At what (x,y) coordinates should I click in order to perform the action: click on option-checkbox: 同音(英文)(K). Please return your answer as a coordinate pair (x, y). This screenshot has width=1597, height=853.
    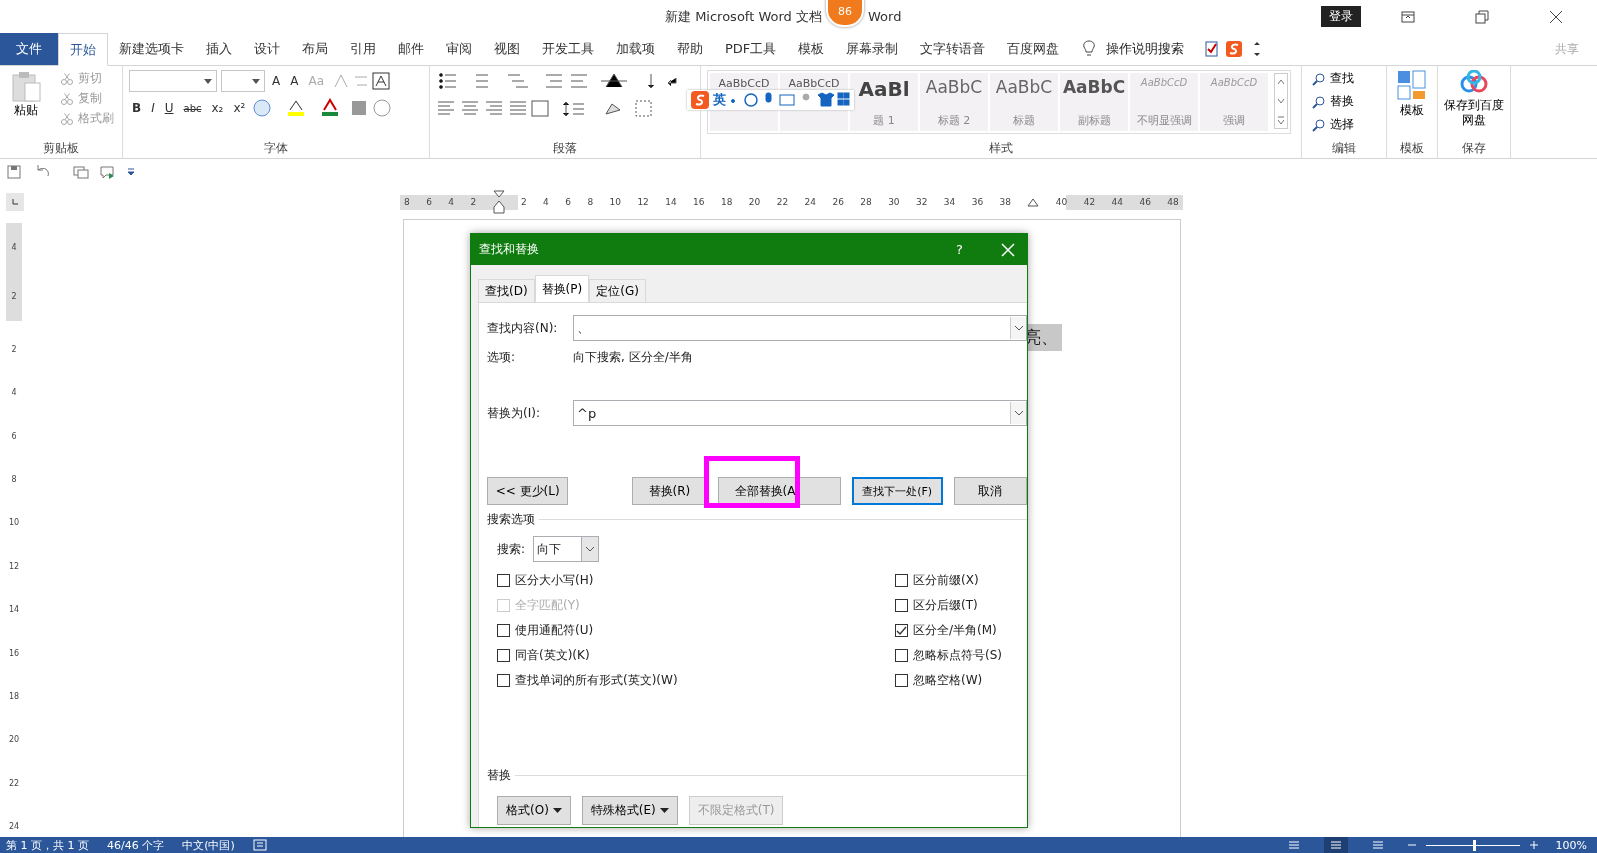
    Looking at the image, I should click on (587, 655).